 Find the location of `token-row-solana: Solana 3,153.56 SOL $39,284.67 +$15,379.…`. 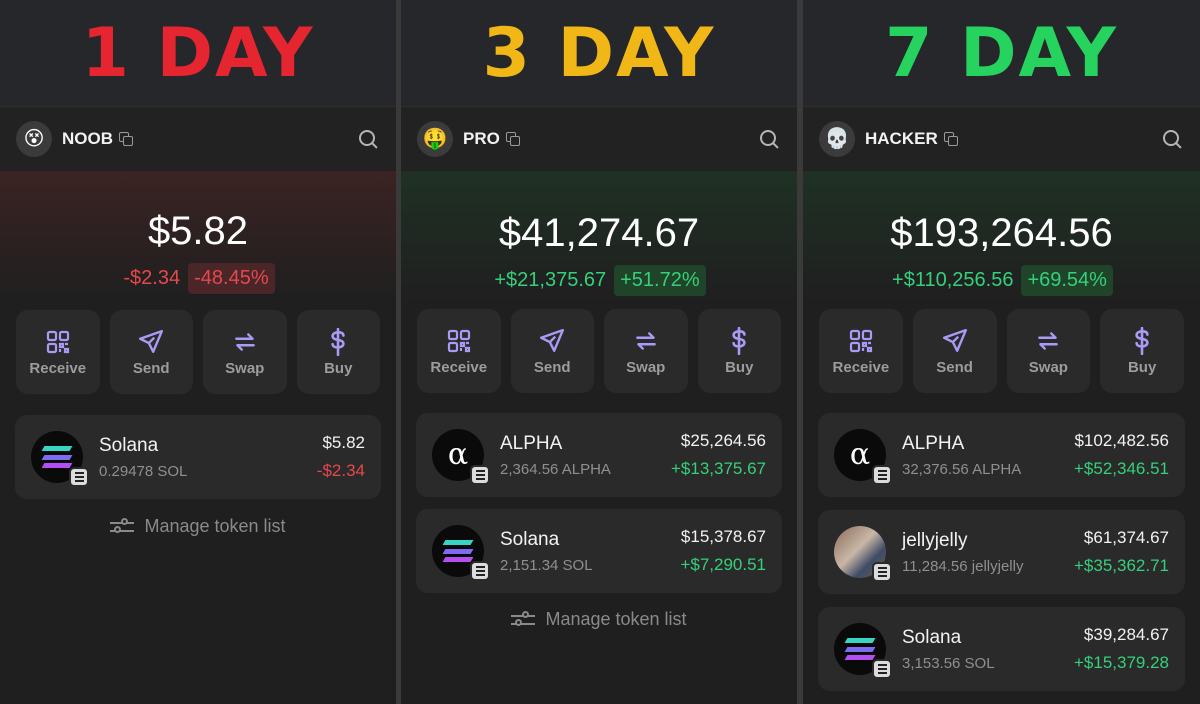

token-row-solana: Solana 3,153.56 SOL $39,284.67 +$15,379.… is located at coordinates (1001, 649).